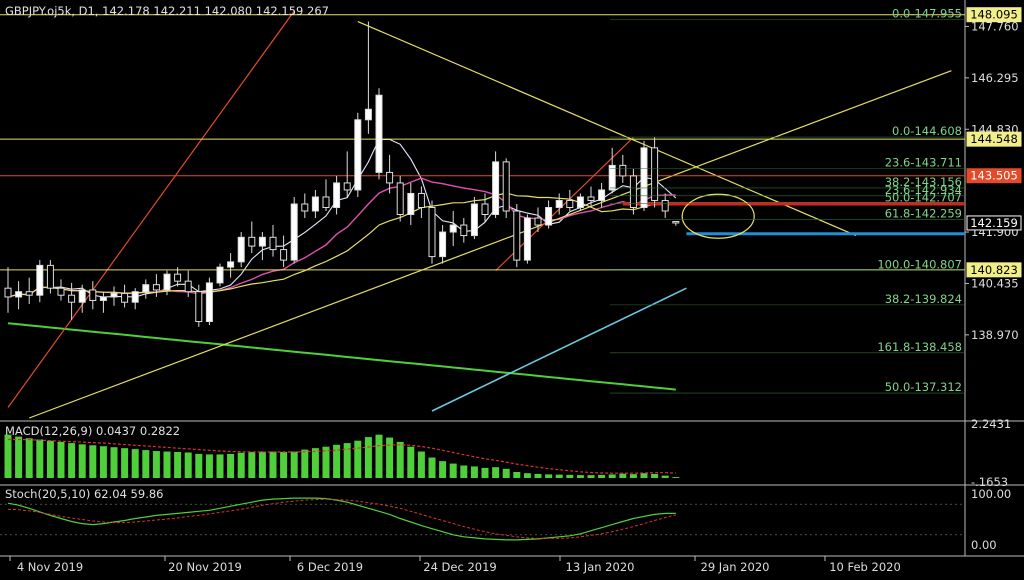 This screenshot has width=1024, height=580. Describe the element at coordinates (923, 163) in the screenshot. I see `fib-level-label: 23.6-143.711` at that location.